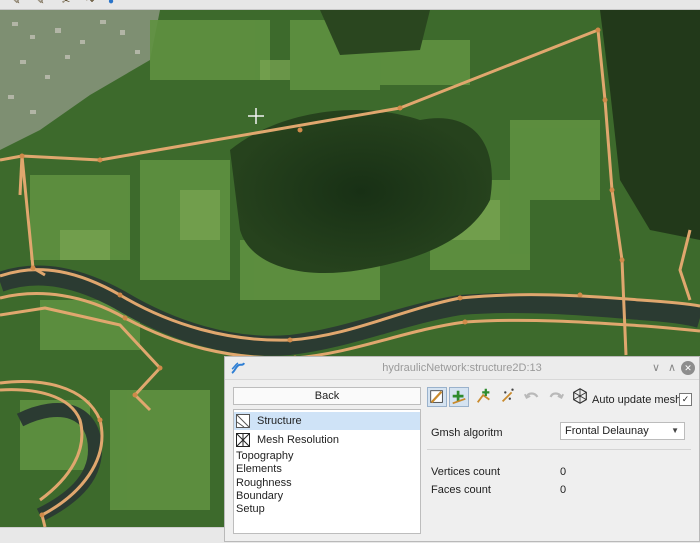 The height and width of the screenshot is (543, 700). I want to click on auto-update-checkbox: ✓, so click(685, 399).